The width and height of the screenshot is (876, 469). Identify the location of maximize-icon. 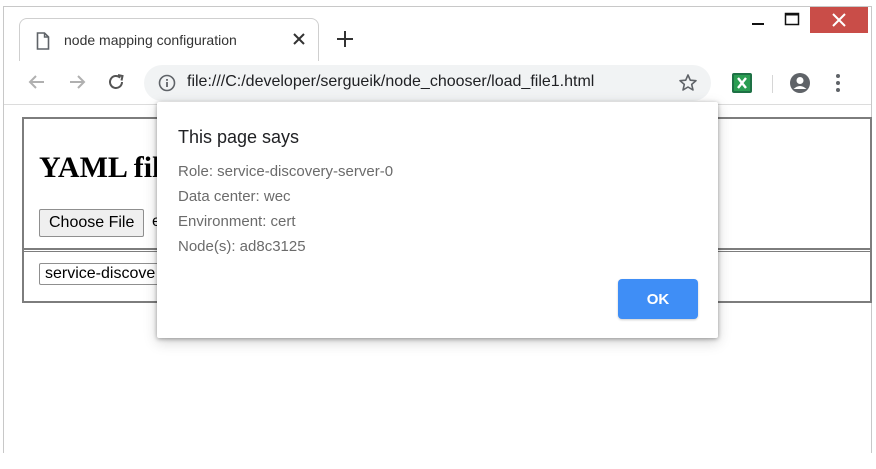
(792, 20).